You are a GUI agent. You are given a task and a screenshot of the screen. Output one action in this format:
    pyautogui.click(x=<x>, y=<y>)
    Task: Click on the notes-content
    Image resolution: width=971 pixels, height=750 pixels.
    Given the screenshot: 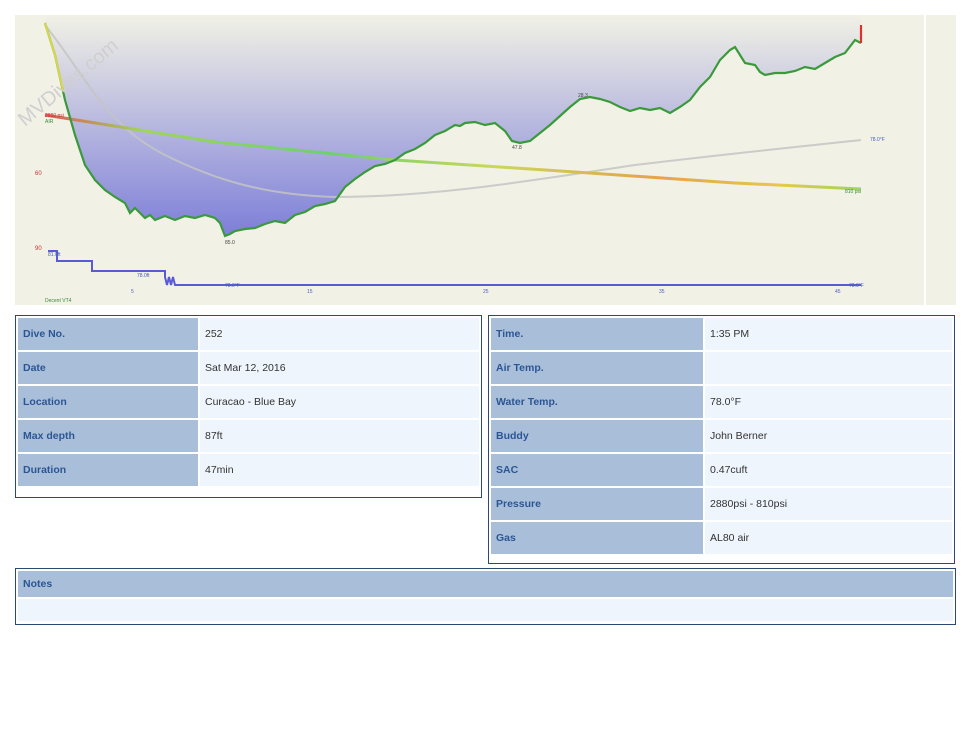 What is the action you would take?
    pyautogui.click(x=485, y=610)
    